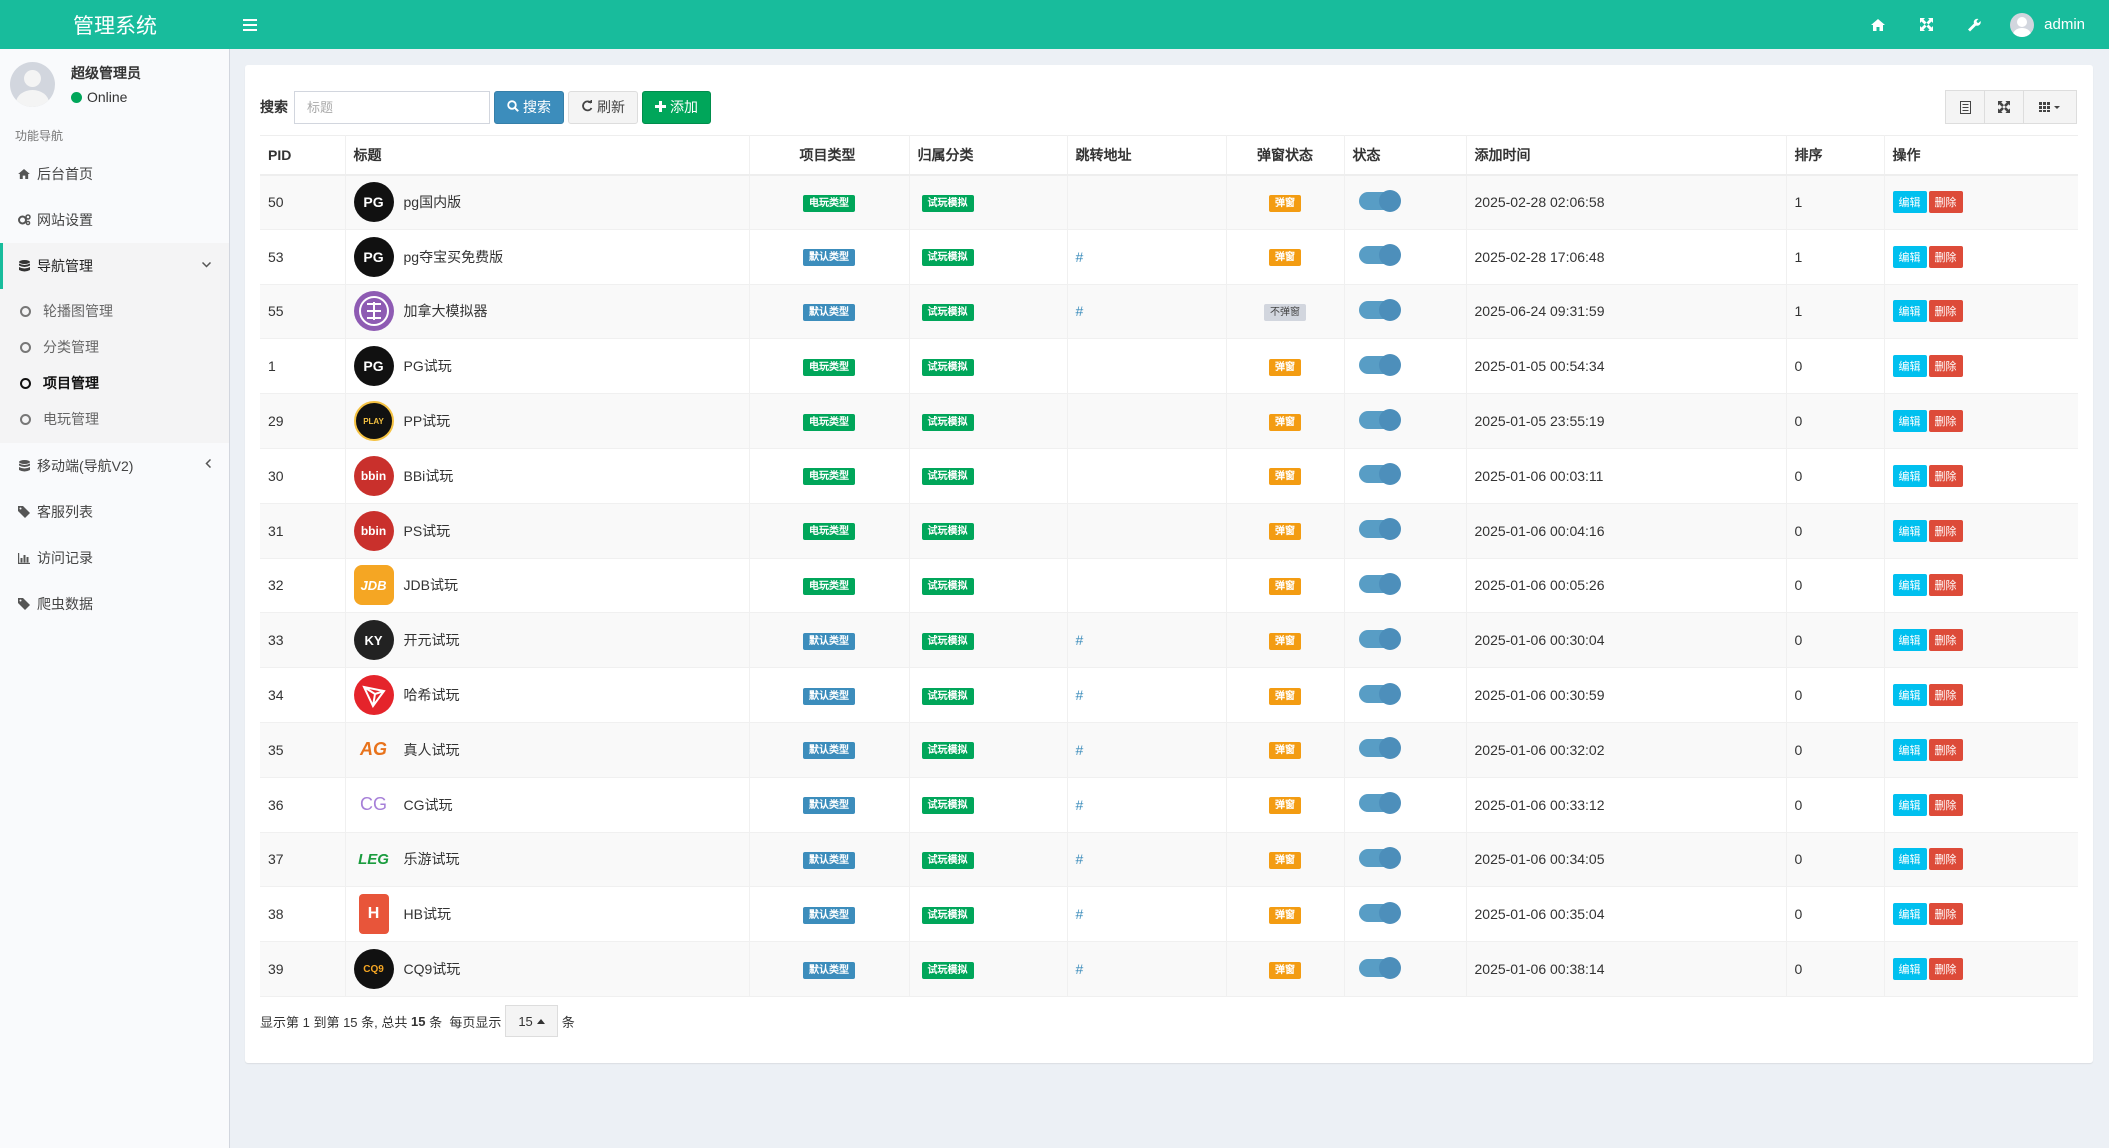 This screenshot has height=1148, width=2109. I want to click on popup-badge: 弹窗, so click(1285, 806).